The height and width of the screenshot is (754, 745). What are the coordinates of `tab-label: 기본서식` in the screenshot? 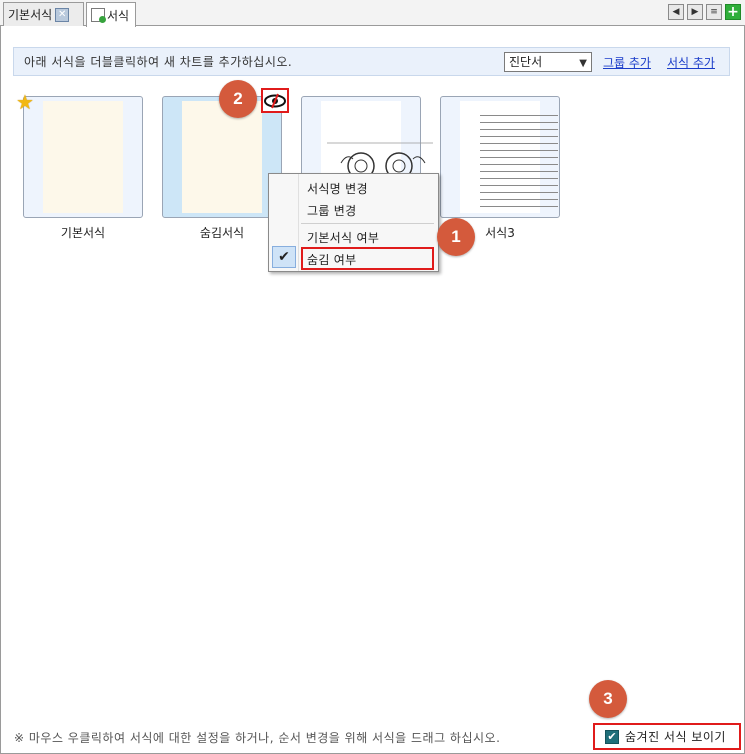 It's located at (30, 15).